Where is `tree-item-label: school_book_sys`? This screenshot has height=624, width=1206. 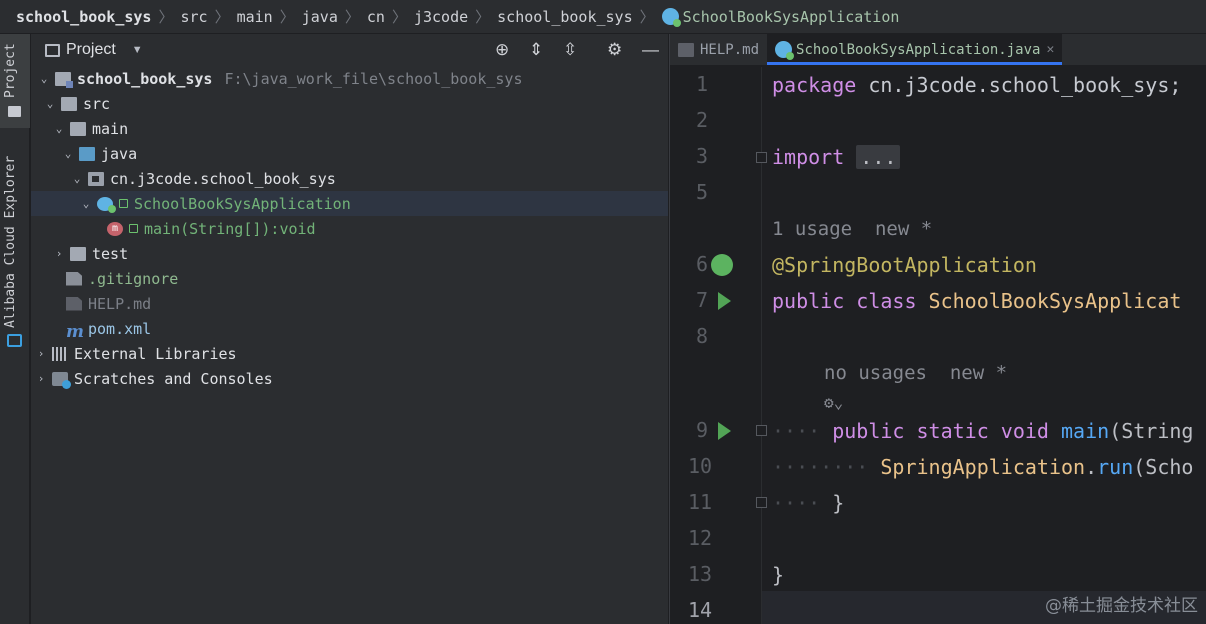 tree-item-label: school_book_sys is located at coordinates (145, 78).